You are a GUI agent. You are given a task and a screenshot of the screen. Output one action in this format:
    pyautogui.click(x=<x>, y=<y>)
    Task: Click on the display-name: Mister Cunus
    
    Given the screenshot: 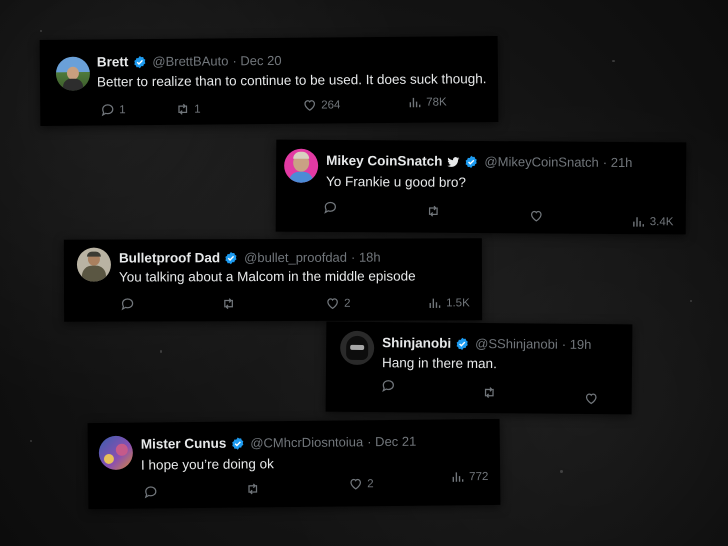 What is the action you would take?
    pyautogui.click(x=184, y=444)
    